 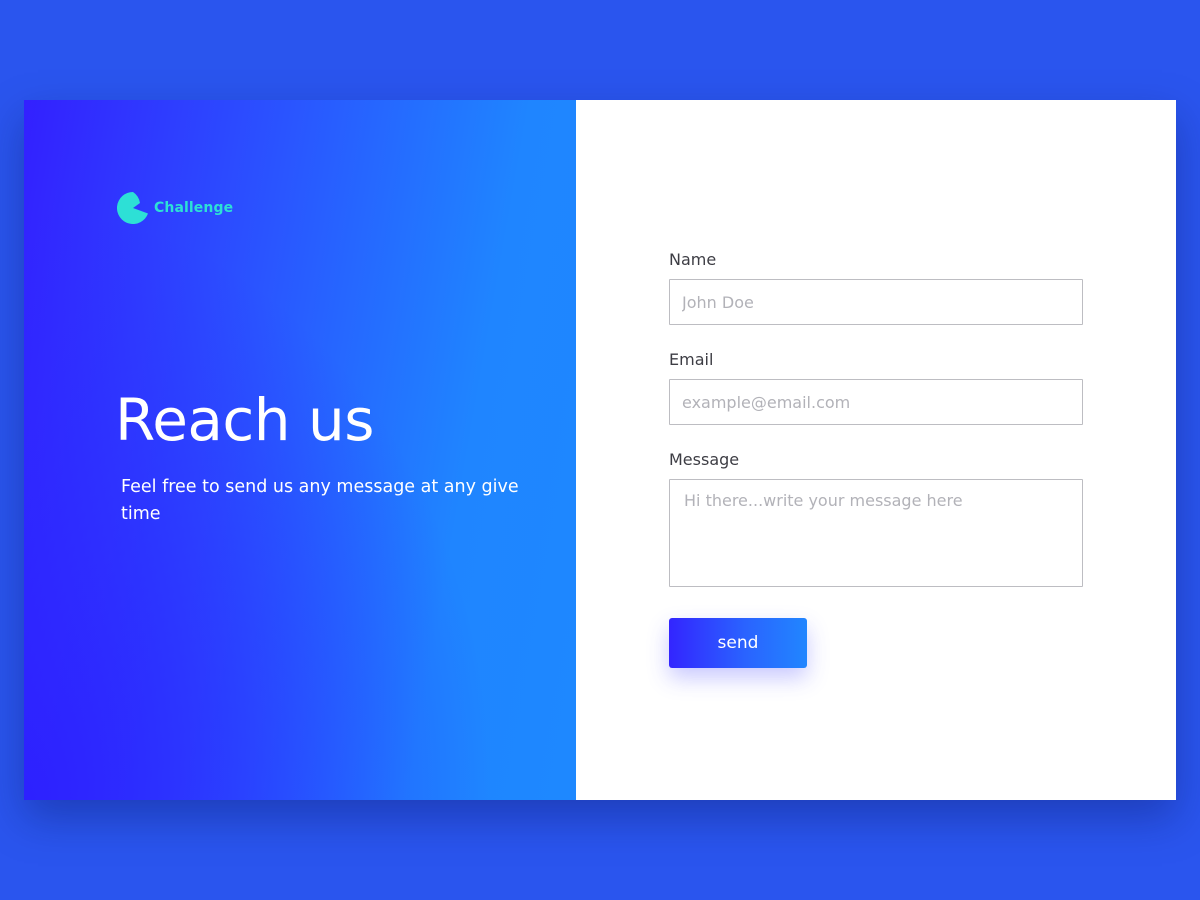 What do you see at coordinates (738, 643) in the screenshot?
I see `send-button: send` at bounding box center [738, 643].